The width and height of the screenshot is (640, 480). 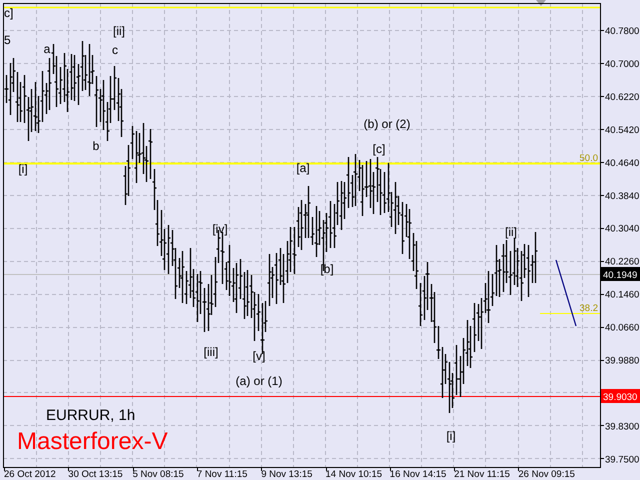 I want to click on wave-label: (a) or (1), so click(x=259, y=381).